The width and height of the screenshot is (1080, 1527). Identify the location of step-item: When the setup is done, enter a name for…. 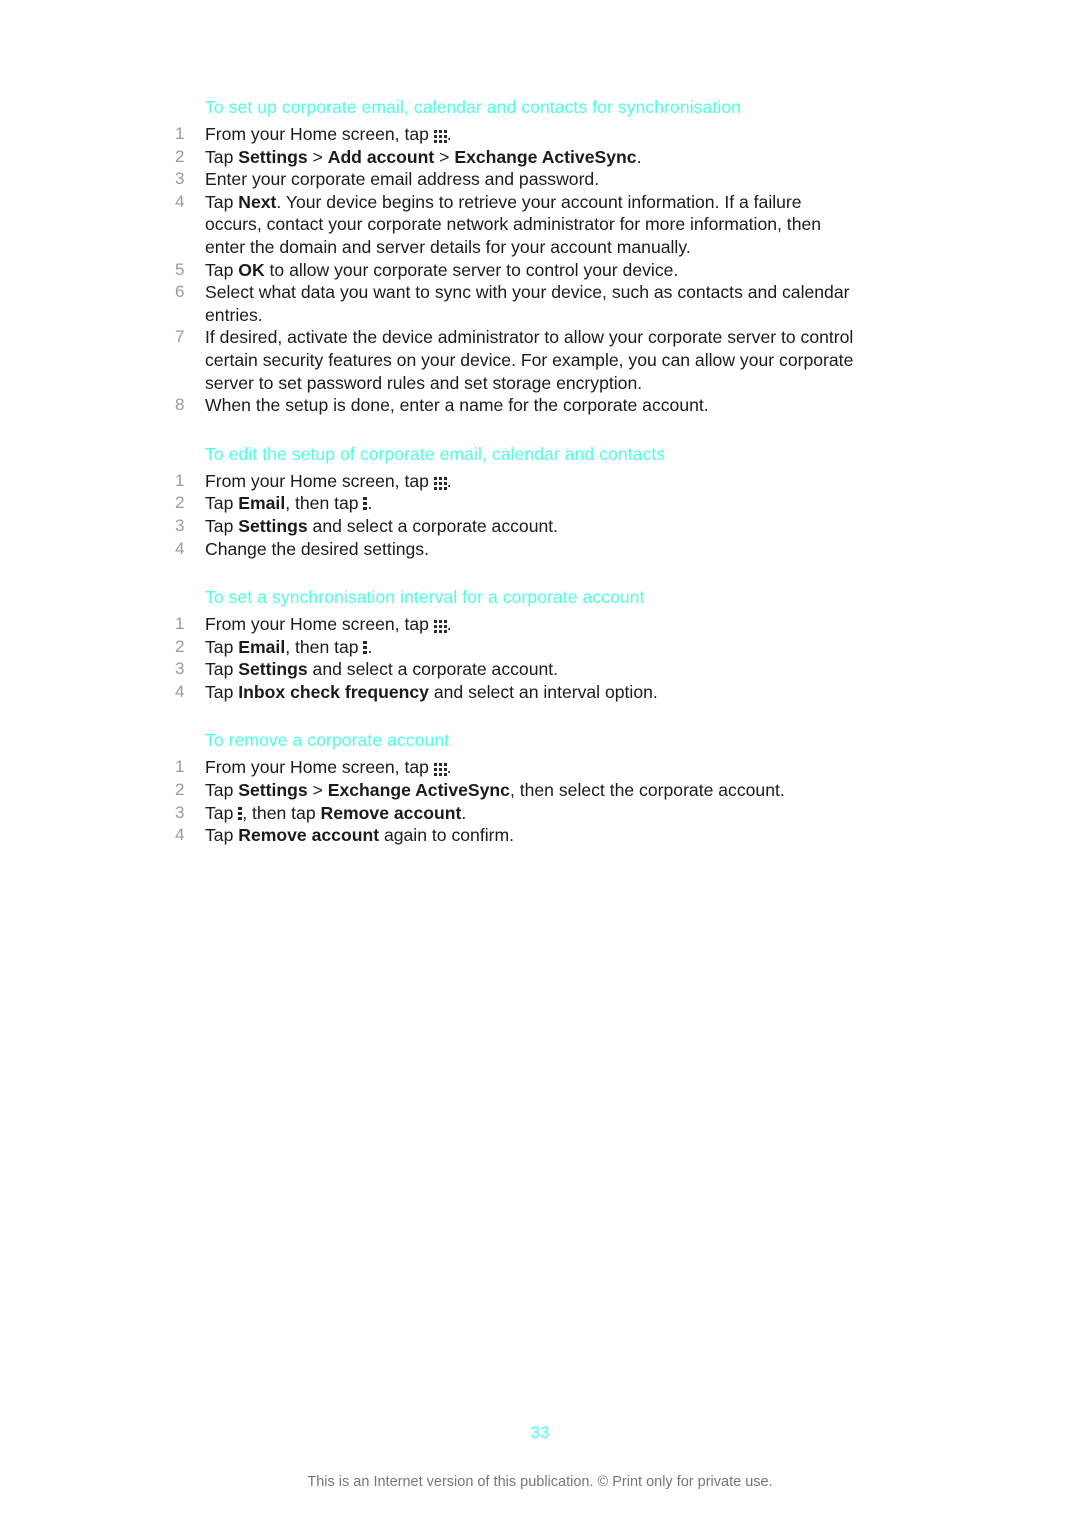
(515, 405).